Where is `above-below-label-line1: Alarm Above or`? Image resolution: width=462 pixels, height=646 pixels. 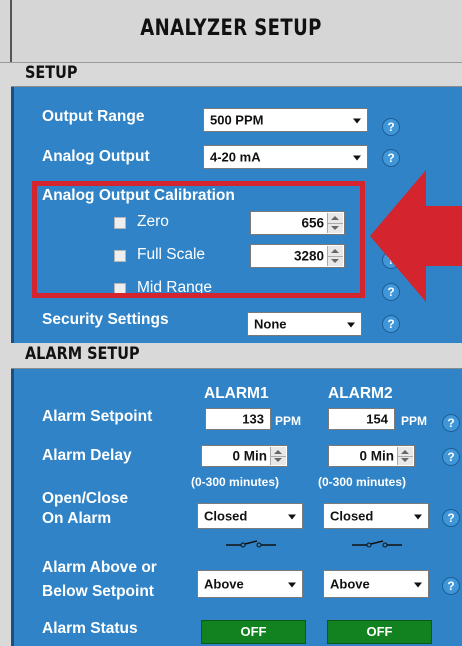
above-below-label-line1: Alarm Above or is located at coordinates (99, 567).